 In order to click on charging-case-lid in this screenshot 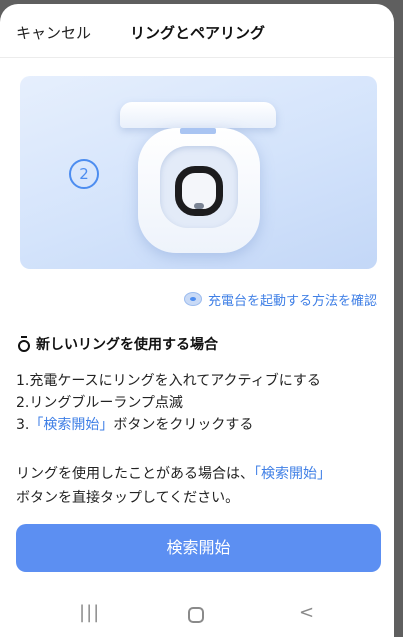, I will do `click(198, 115)`.